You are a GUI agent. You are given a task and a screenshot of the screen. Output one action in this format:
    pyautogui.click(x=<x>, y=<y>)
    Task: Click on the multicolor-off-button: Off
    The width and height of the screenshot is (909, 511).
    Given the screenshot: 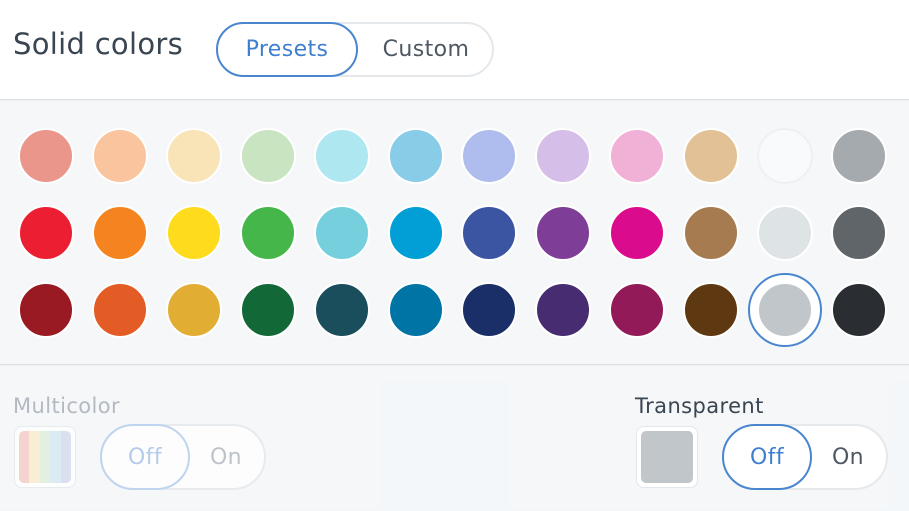 What is the action you would take?
    pyautogui.click(x=145, y=457)
    